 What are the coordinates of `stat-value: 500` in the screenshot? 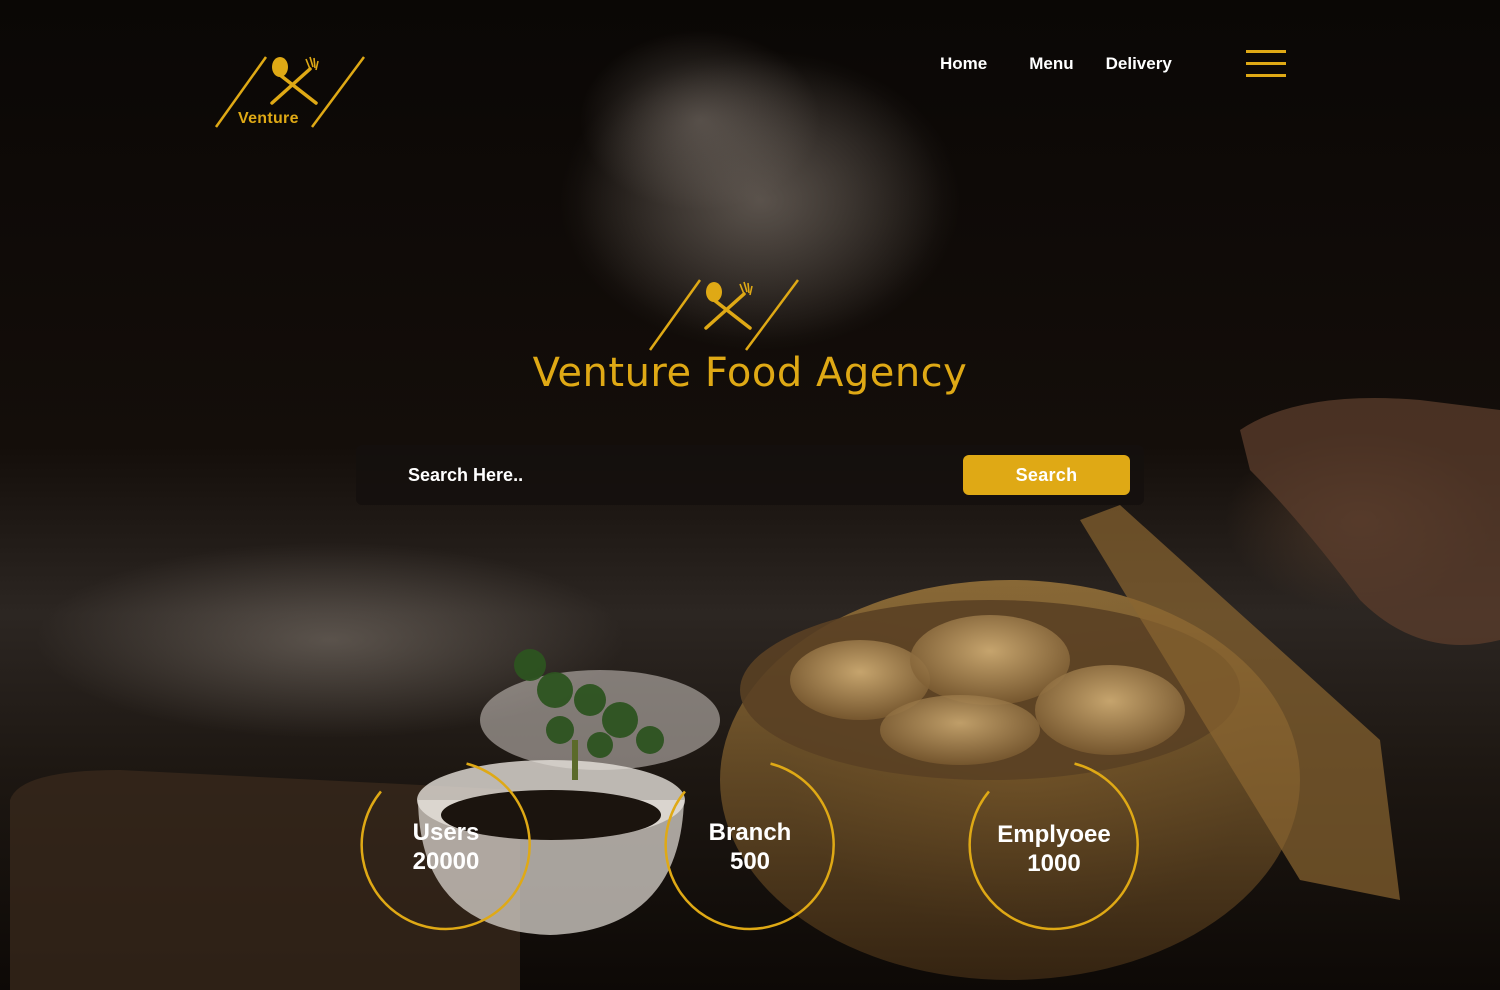 It's located at (750, 861).